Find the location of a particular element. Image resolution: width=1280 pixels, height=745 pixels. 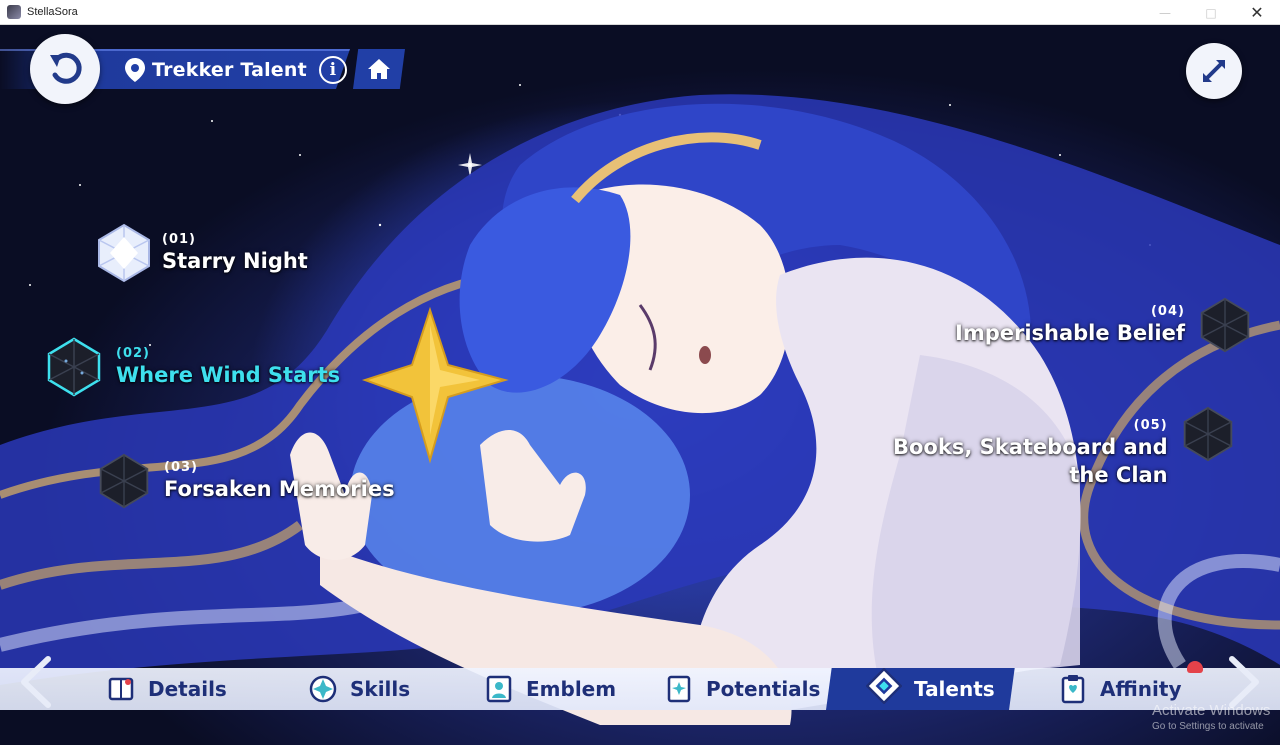

page-title: Trekker Talent is located at coordinates (229, 70).